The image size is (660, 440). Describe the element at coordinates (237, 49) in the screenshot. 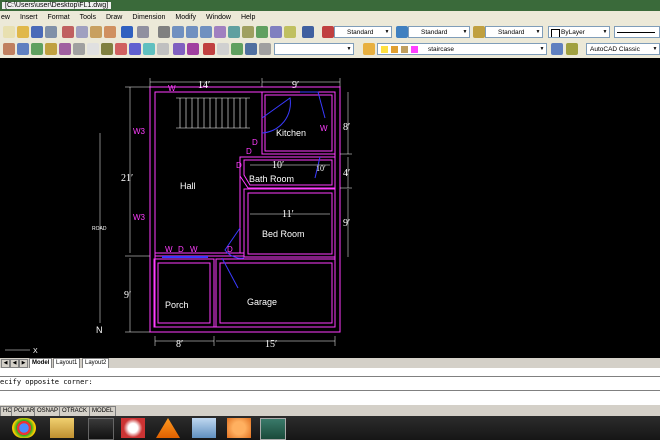

I see `layer-states-icon` at that location.